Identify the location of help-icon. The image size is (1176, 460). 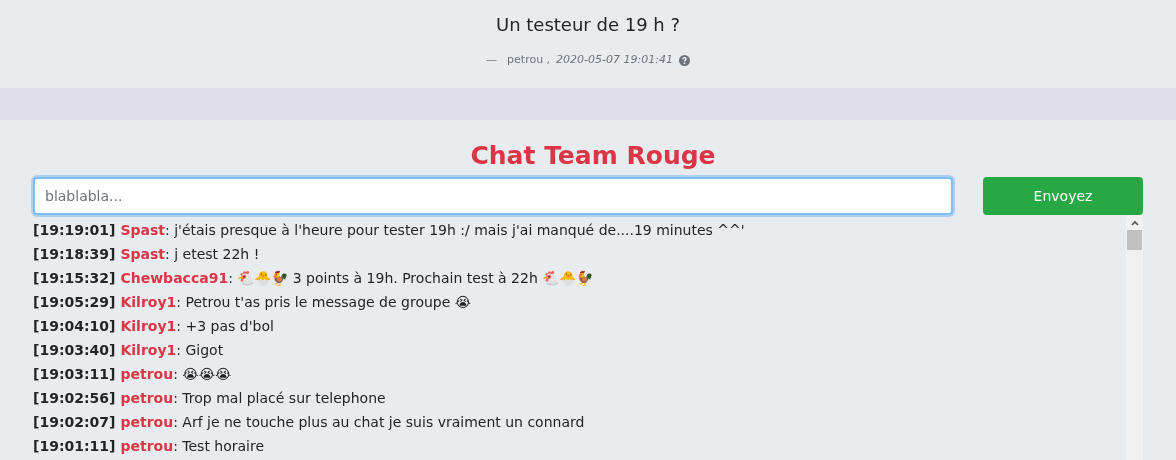
(684, 60).